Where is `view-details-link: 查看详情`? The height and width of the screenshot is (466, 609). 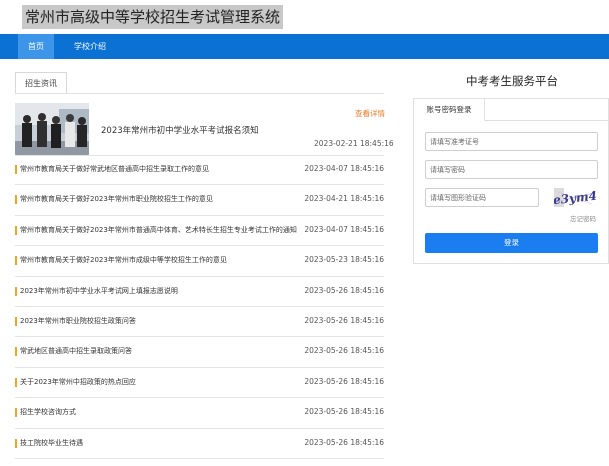 view-details-link: 查看详情 is located at coordinates (370, 113).